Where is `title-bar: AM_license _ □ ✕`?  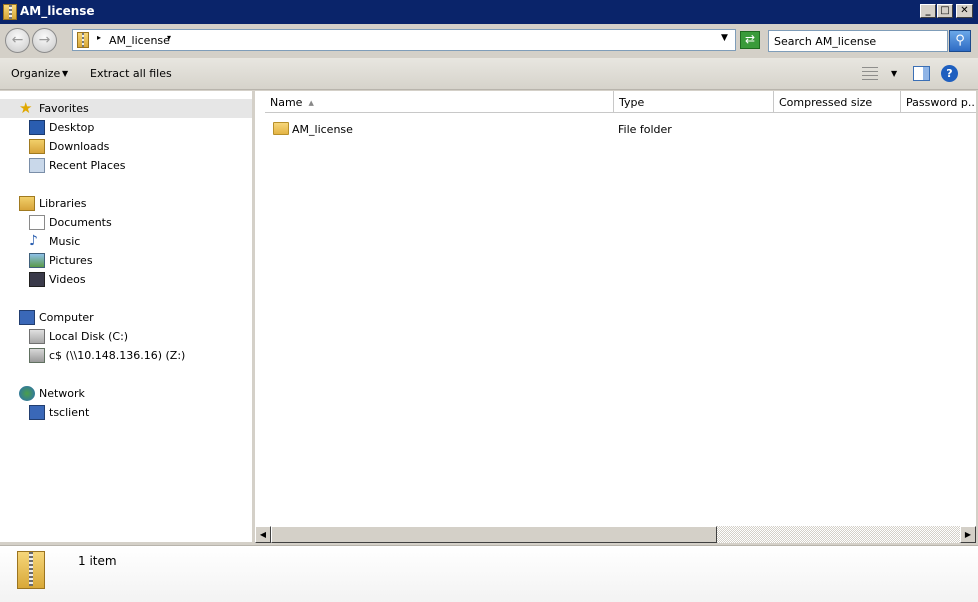 title-bar: AM_license _ □ ✕ is located at coordinates (489, 12).